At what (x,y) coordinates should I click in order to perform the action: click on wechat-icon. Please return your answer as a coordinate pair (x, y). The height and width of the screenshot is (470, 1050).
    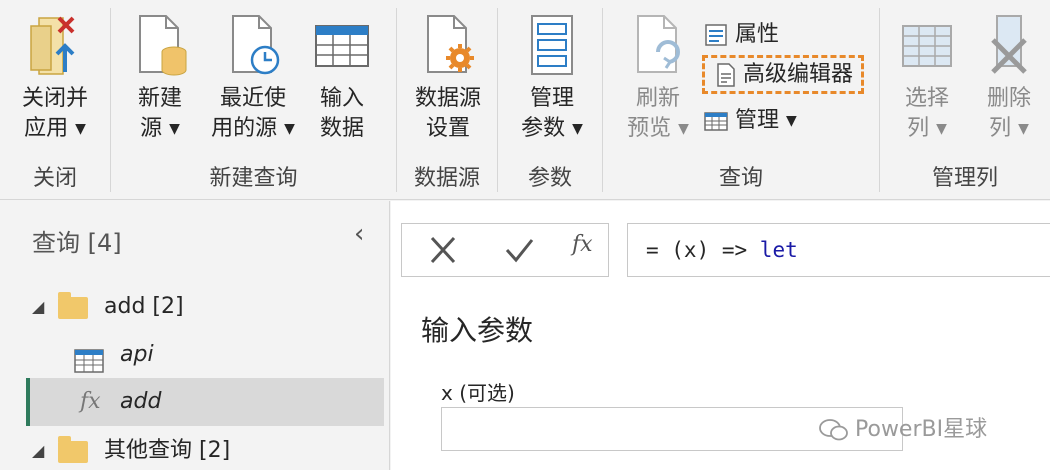
    Looking at the image, I should click on (834, 430).